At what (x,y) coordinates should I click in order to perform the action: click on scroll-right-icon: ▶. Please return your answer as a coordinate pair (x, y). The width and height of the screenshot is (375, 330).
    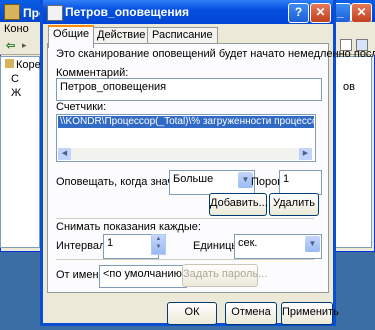
    Looking at the image, I should click on (305, 154).